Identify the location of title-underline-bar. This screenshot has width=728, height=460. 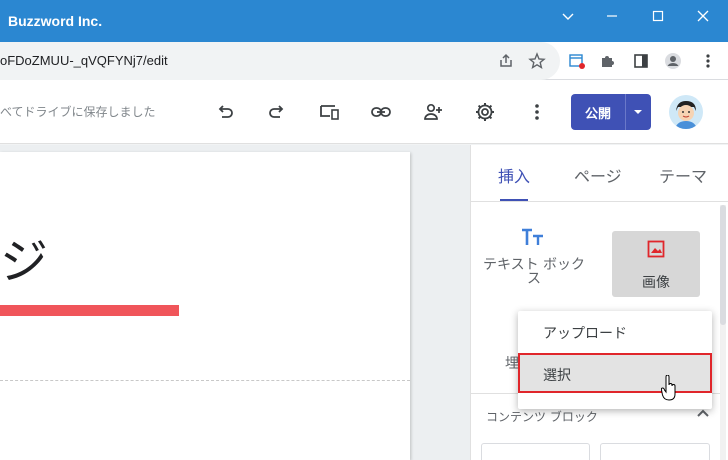
(89, 310).